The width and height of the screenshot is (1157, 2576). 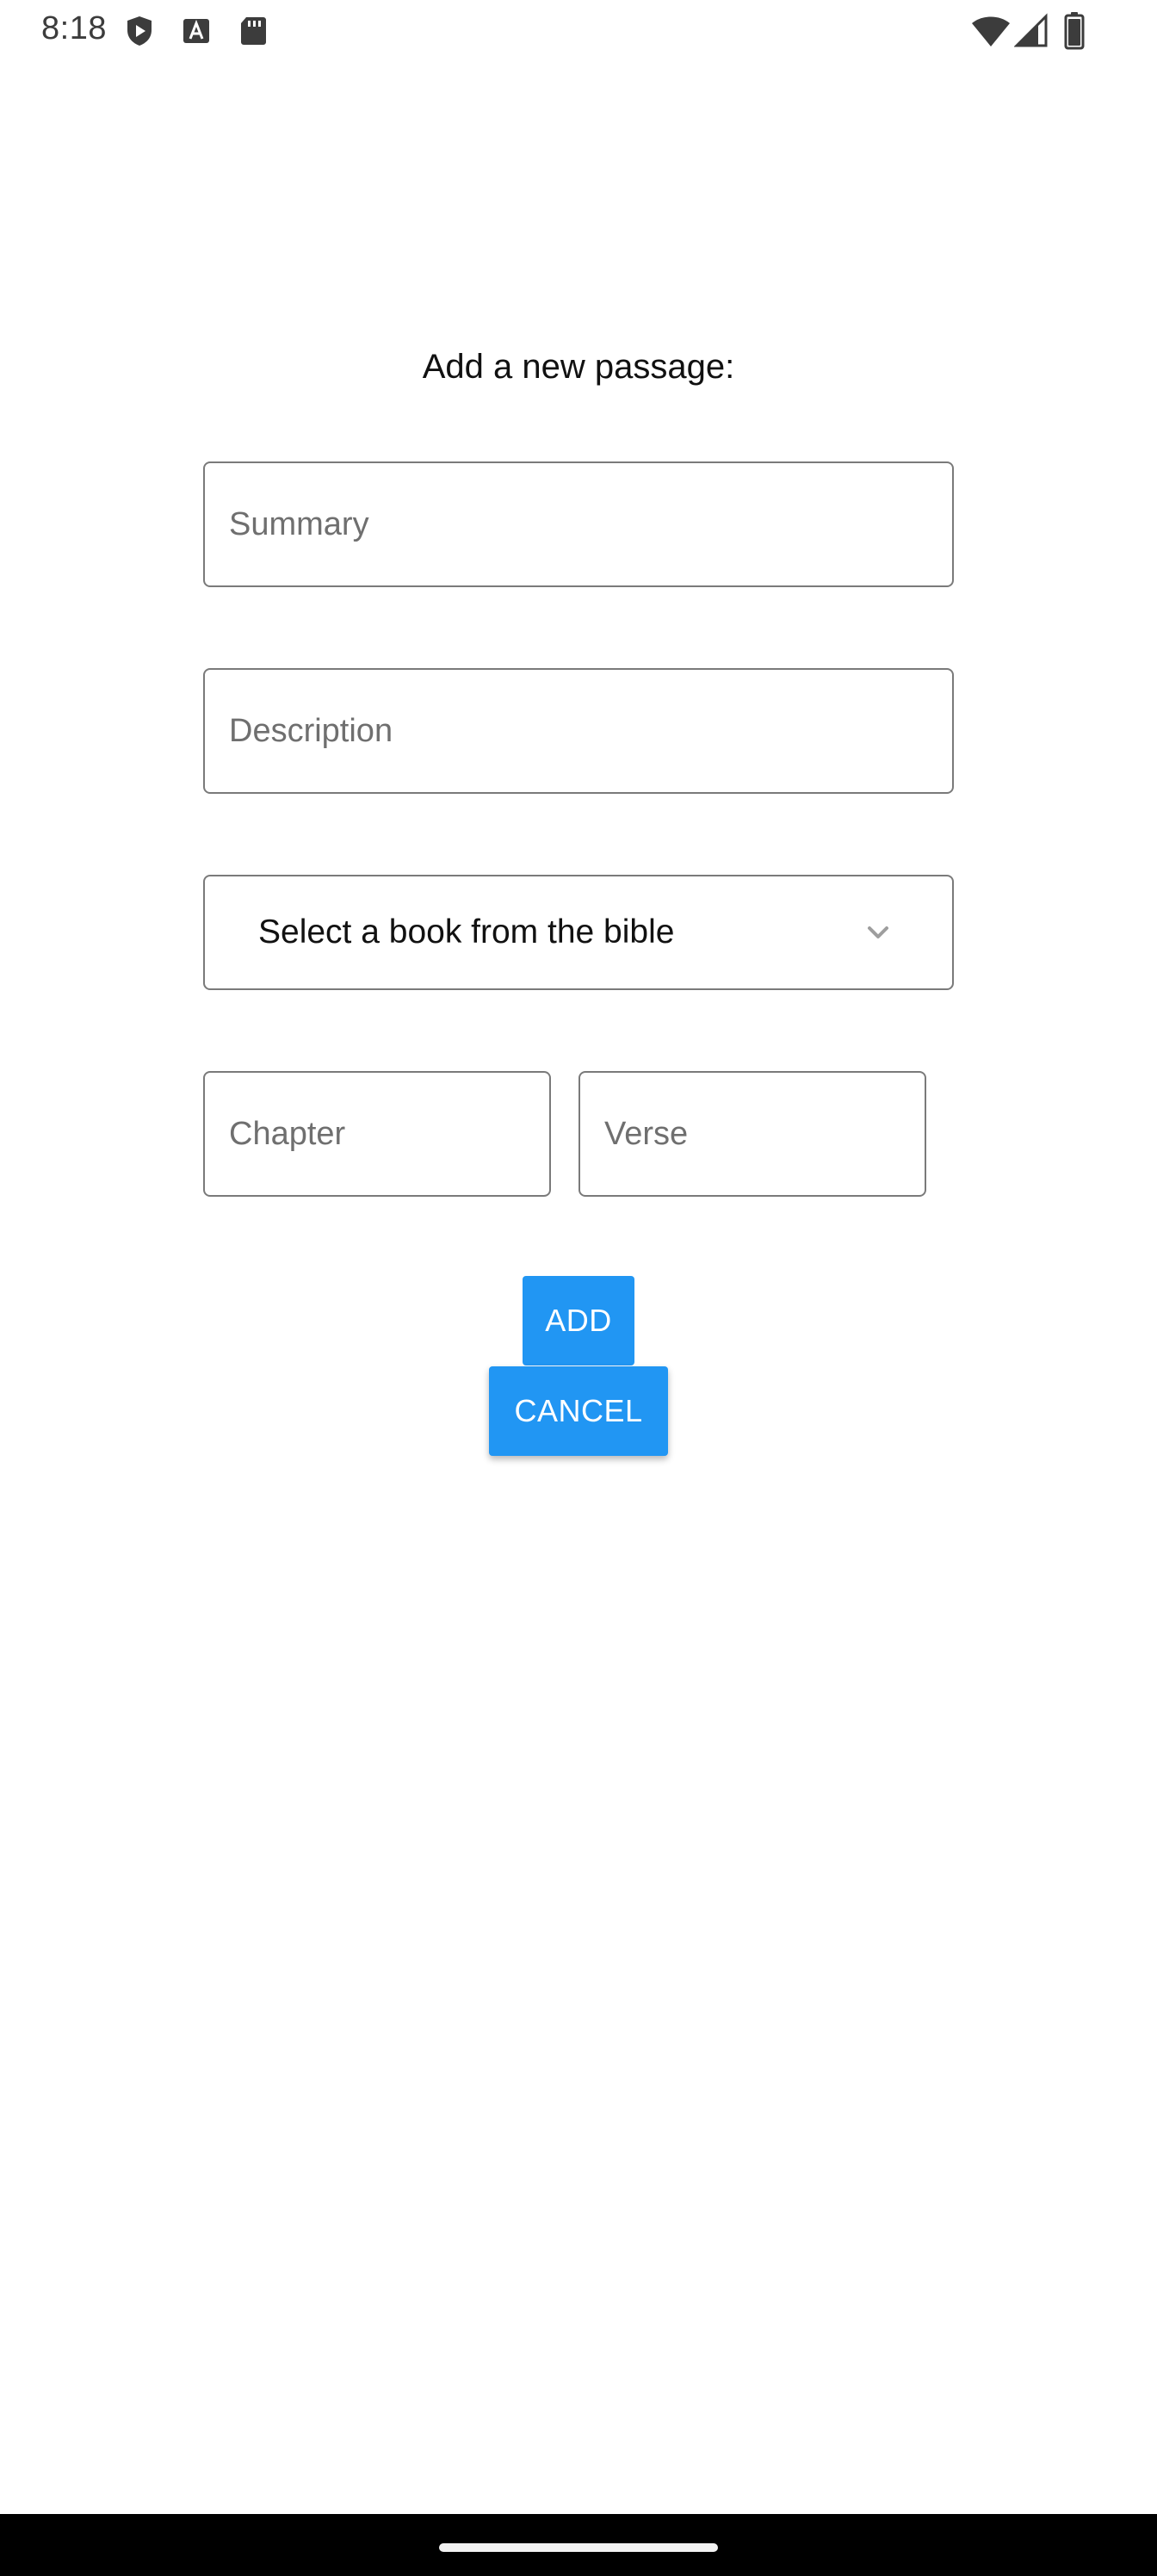 I want to click on description-field, so click(x=579, y=731).